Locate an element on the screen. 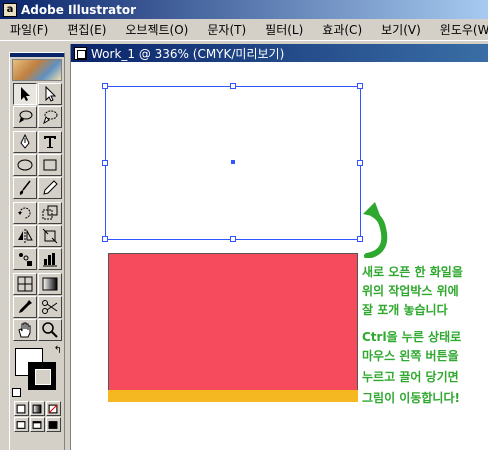 This screenshot has width=488, height=450. symbol-sprayer-tool is located at coordinates (24, 259).